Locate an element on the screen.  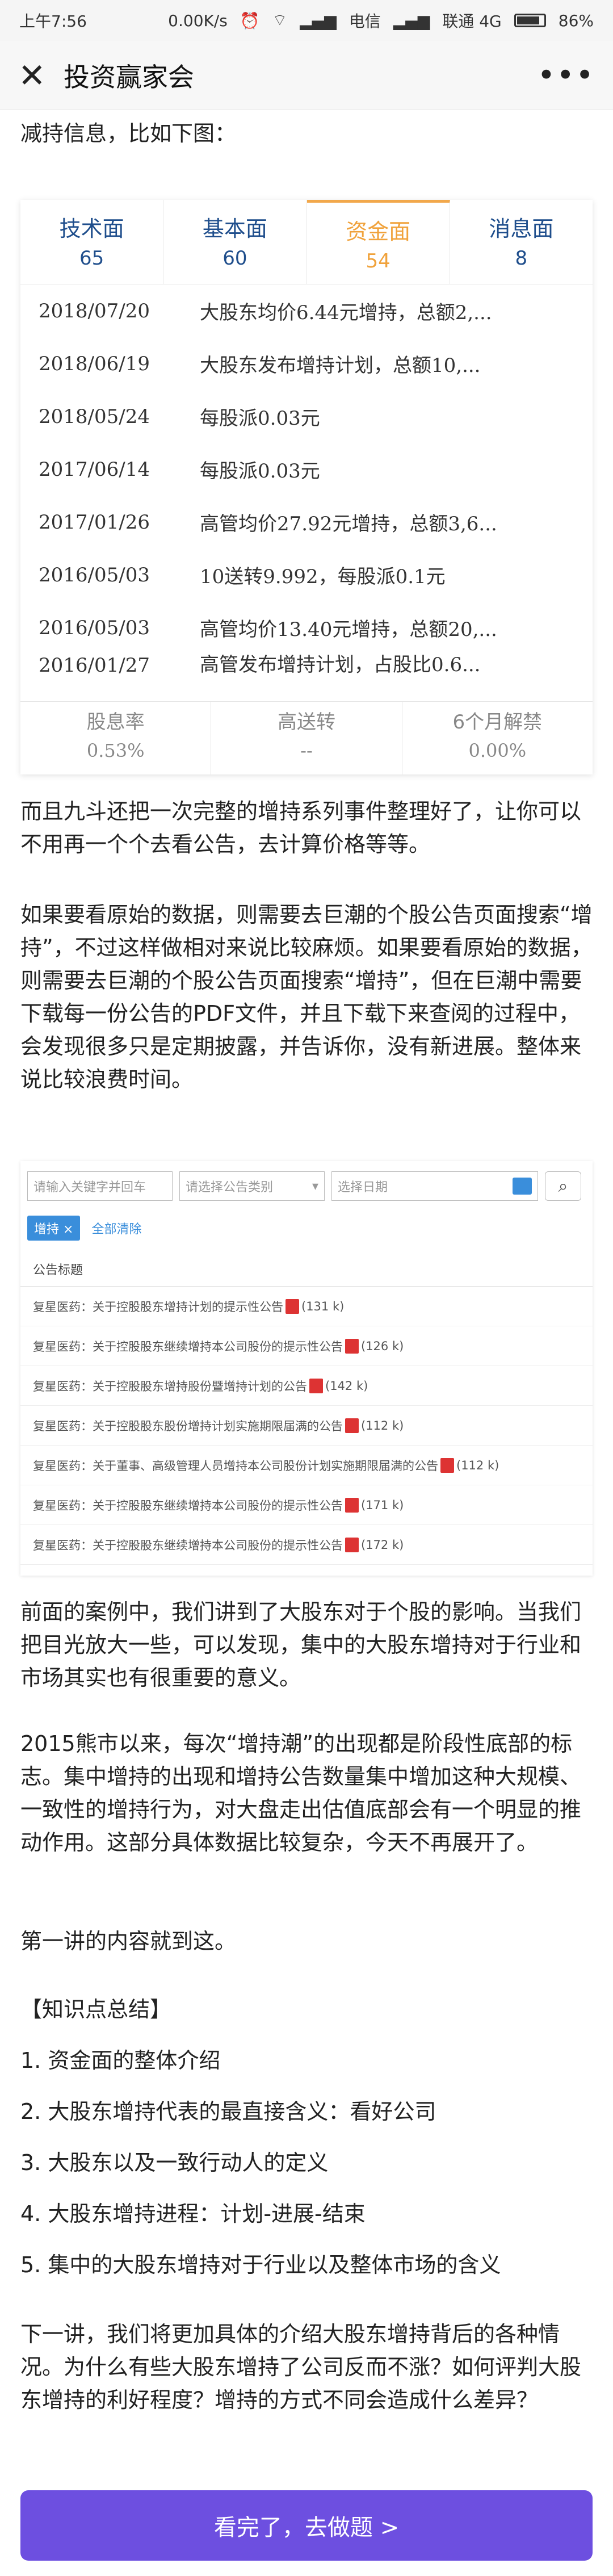
status-time: 上午7:56 is located at coordinates (53, 21).